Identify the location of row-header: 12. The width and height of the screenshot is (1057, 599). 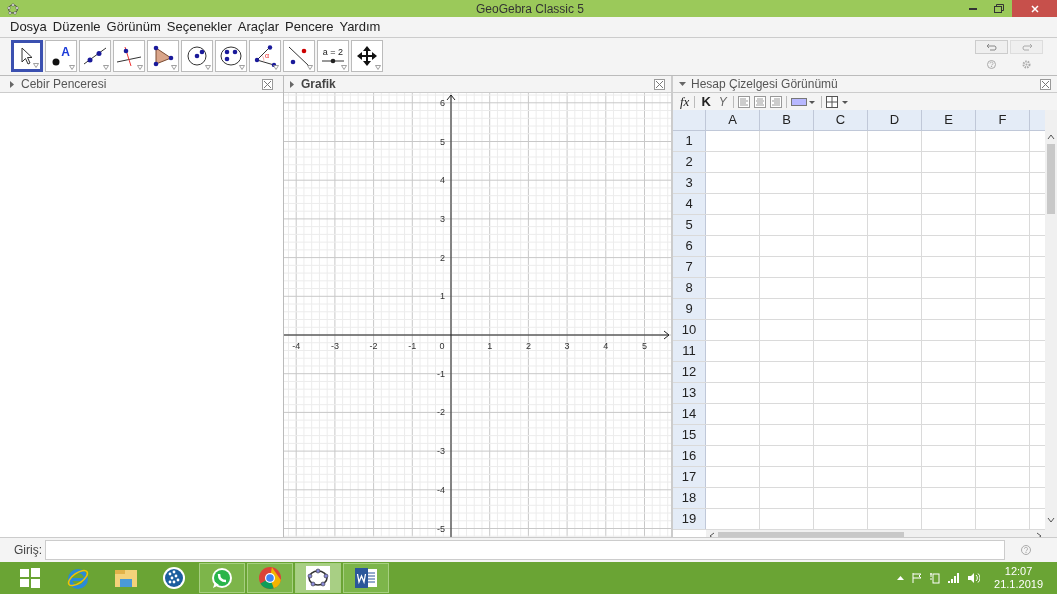
(689, 372).